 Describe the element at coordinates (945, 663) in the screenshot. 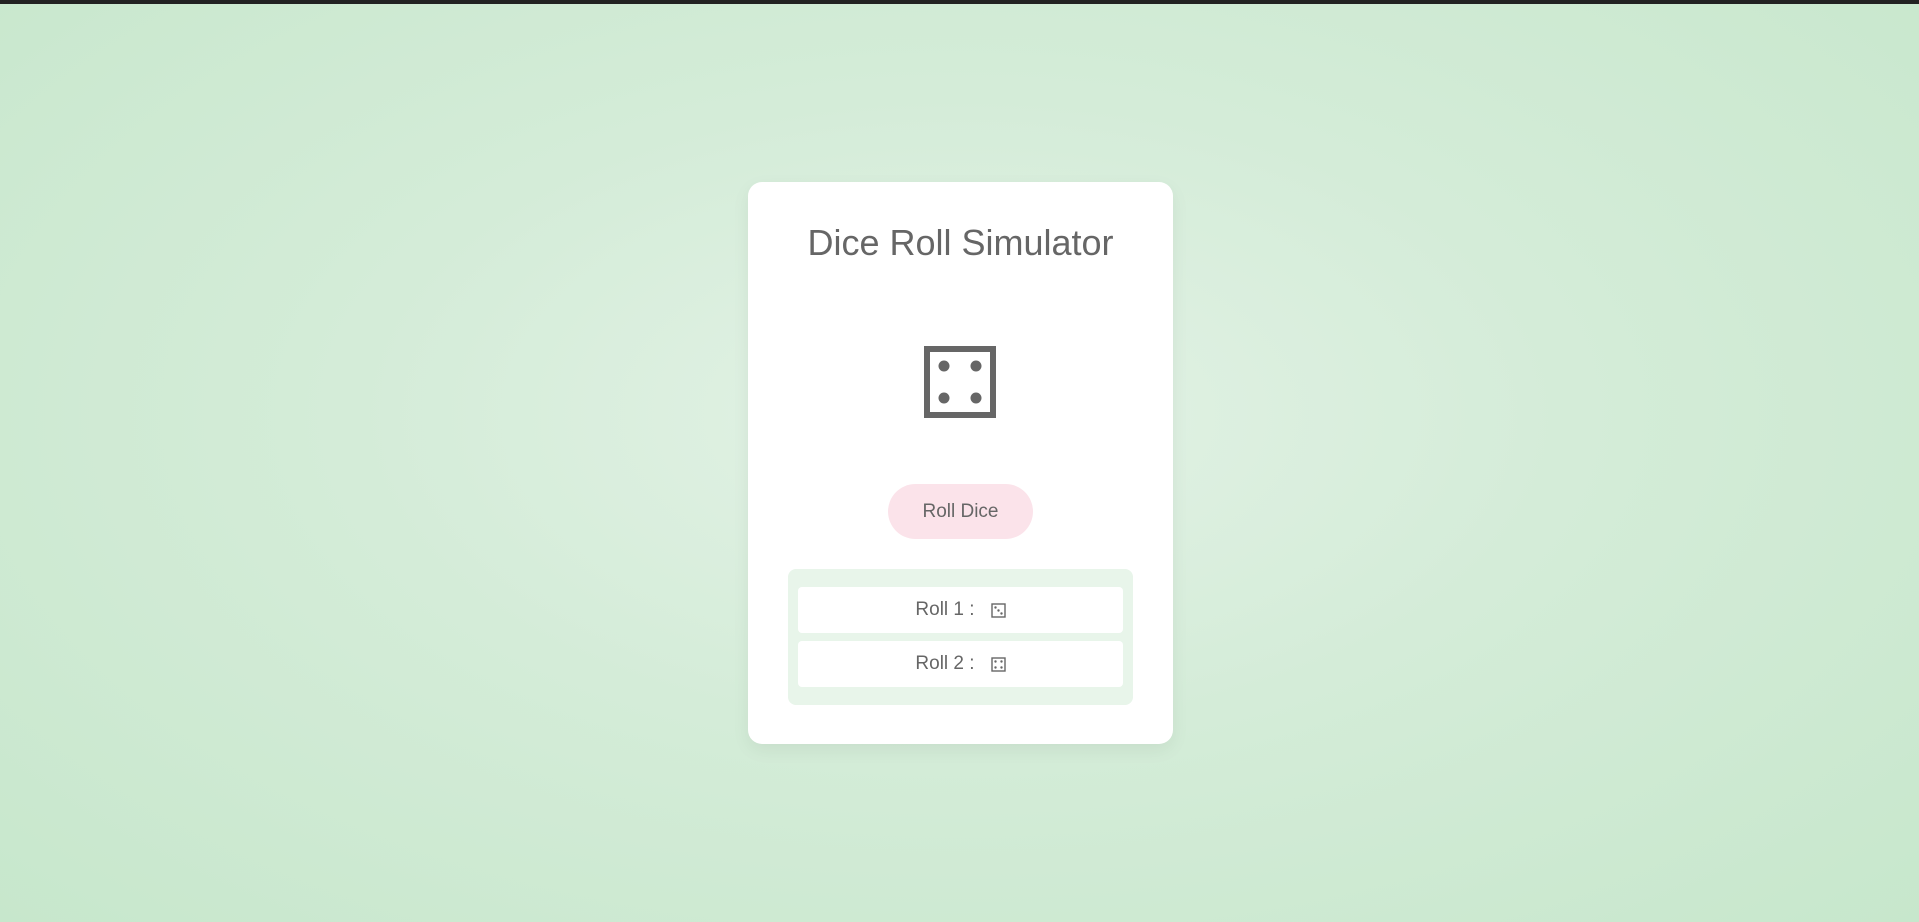

I see `roll-label: Roll 2 :` at that location.